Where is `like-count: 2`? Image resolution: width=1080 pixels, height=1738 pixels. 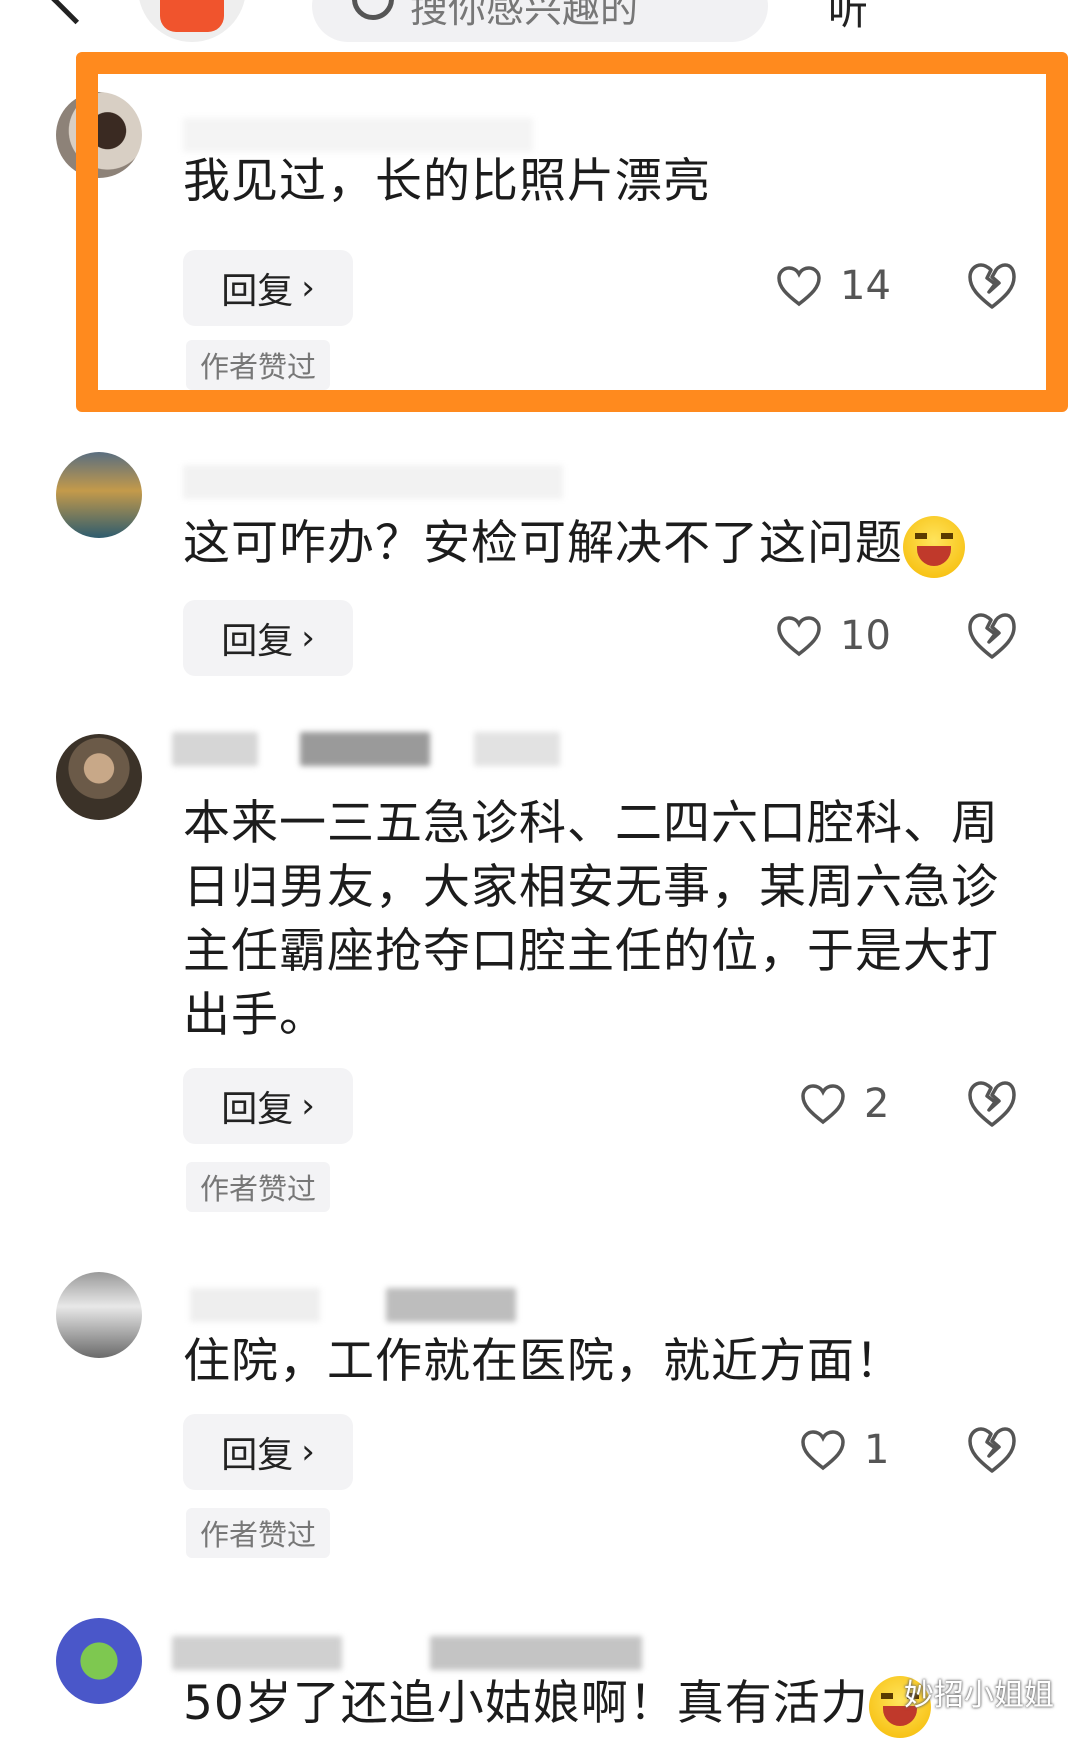 like-count: 2 is located at coordinates (877, 1104).